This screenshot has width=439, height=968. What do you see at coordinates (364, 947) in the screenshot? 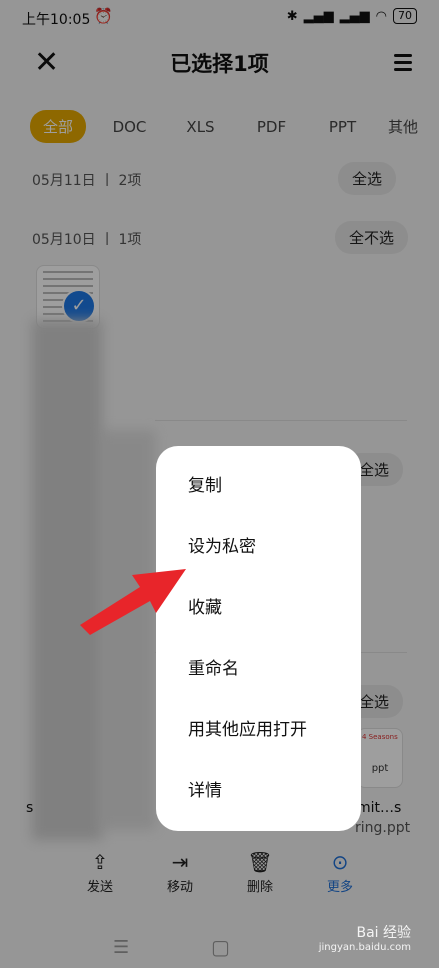
I see `watermark-url: jingyan.baidu.com` at bounding box center [364, 947].